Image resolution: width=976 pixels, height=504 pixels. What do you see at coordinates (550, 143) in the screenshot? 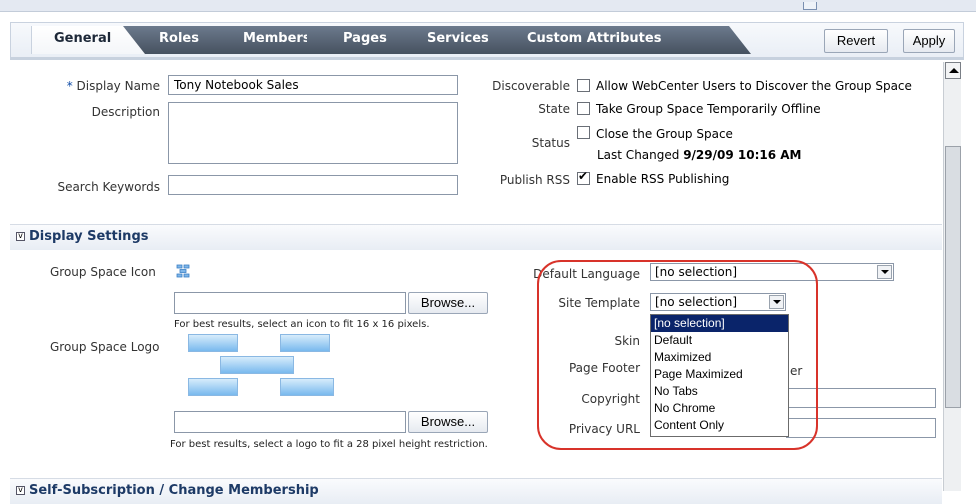
I see `status-label: Status` at bounding box center [550, 143].